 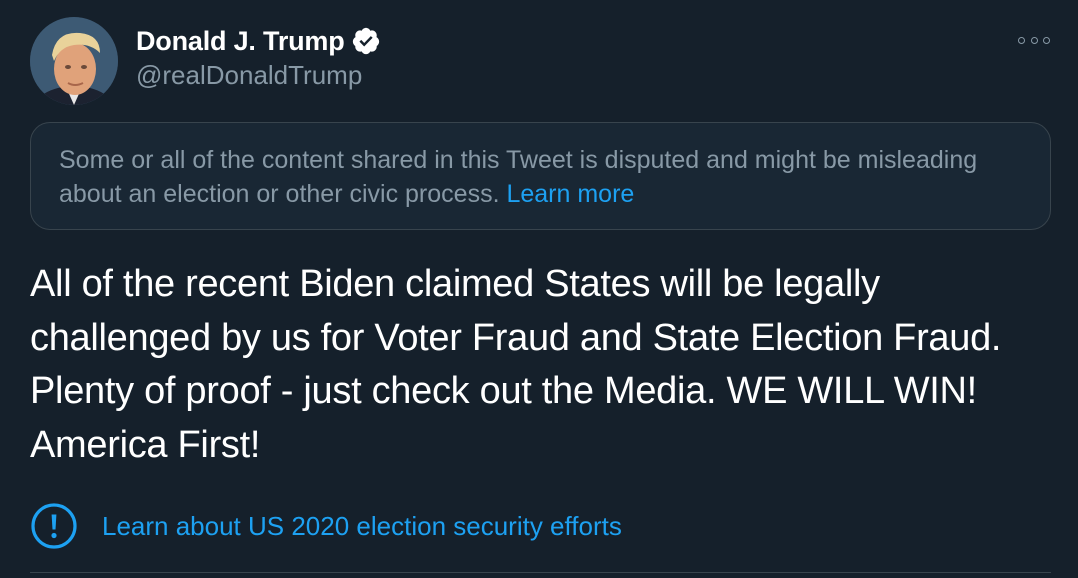 I want to click on profile-photo-icon, so click(x=74, y=61).